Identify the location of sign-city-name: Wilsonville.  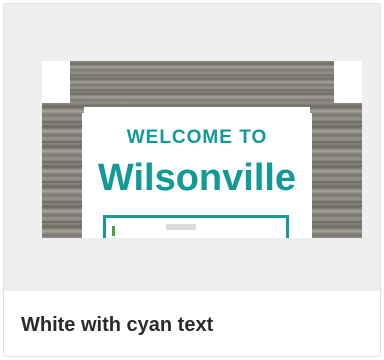
(197, 178).